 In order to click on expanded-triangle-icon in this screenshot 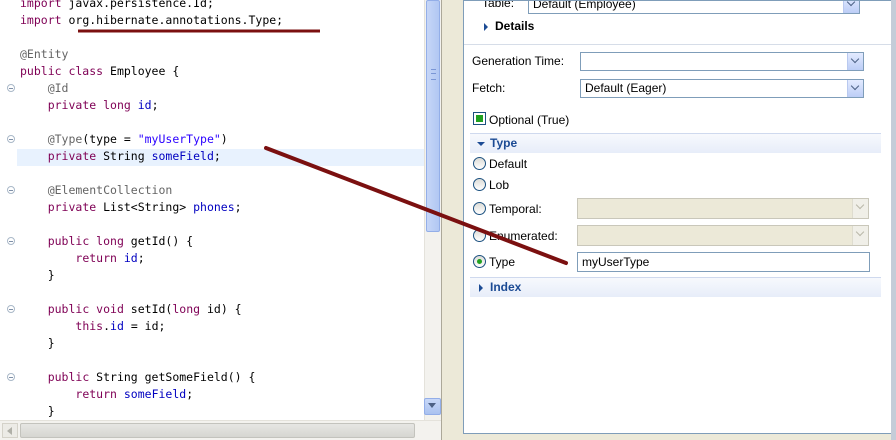, I will do `click(481, 144)`.